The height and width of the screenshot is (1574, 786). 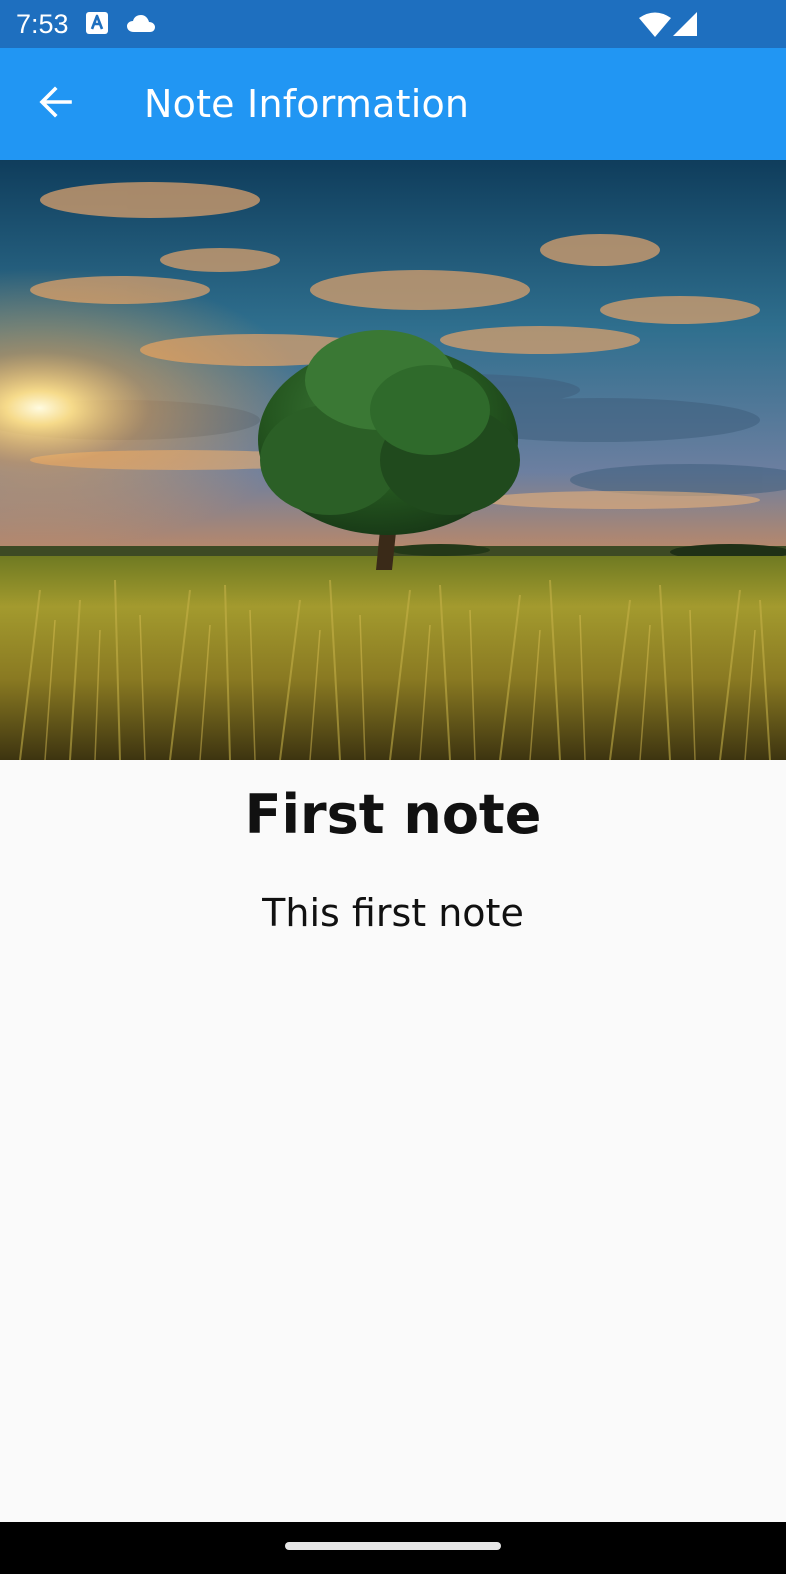 I want to click on page-title: Note Information, so click(x=307, y=104).